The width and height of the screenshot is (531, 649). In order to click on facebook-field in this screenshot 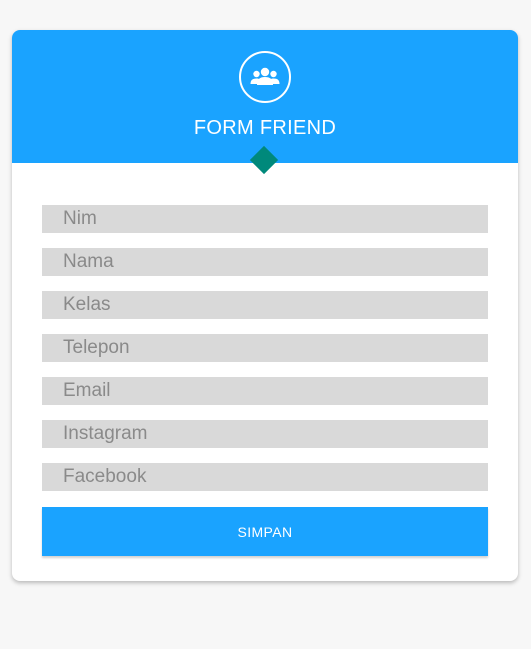, I will do `click(265, 477)`.